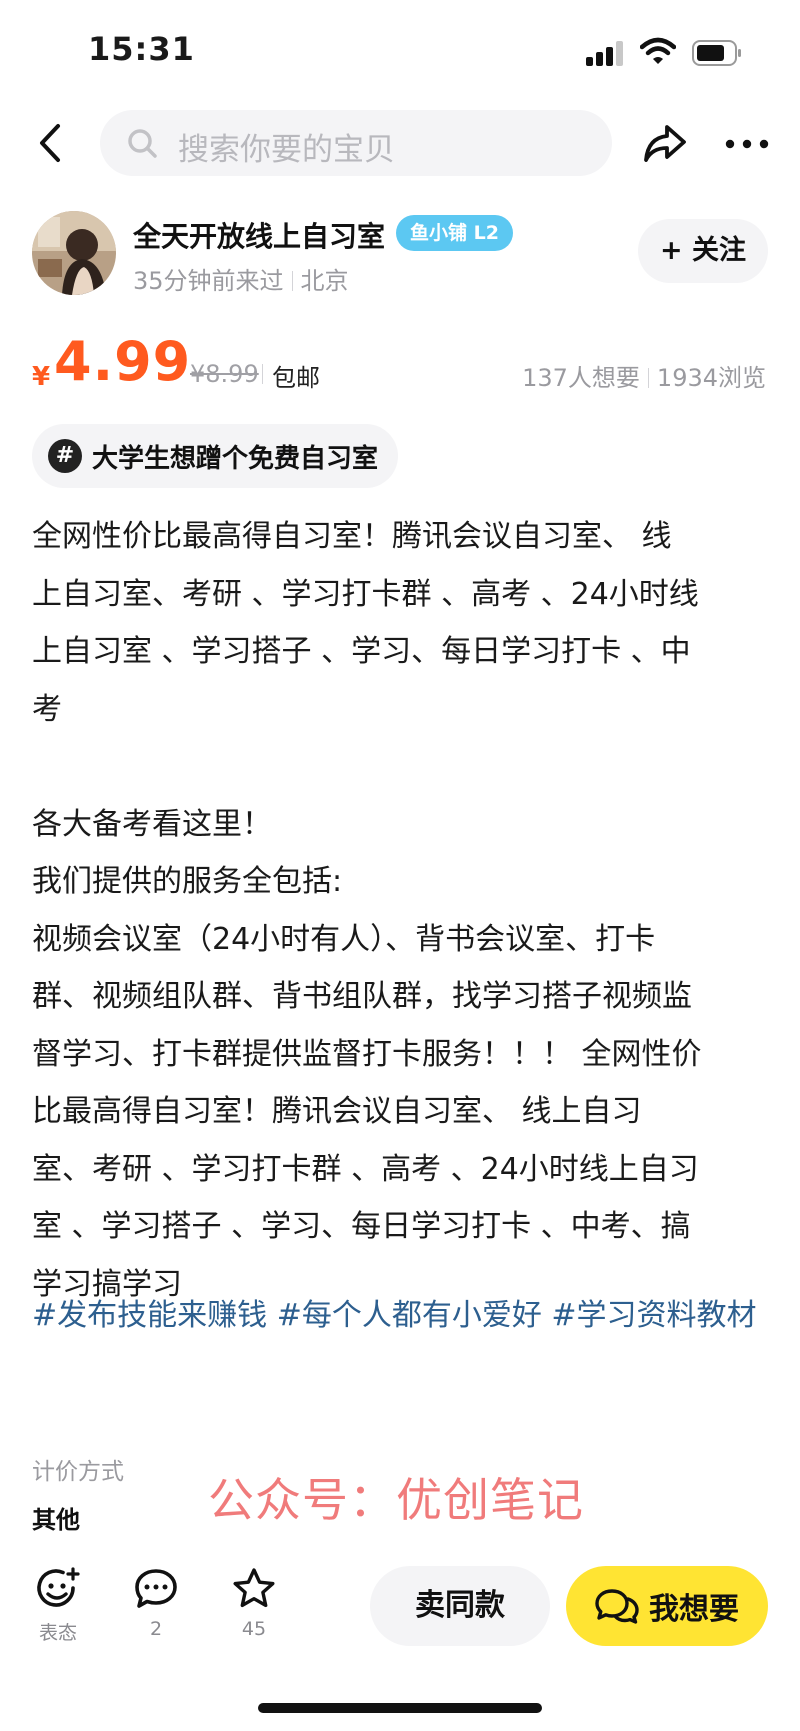 The width and height of the screenshot is (800, 1731). I want to click on comment-button: 2, so click(156, 1603).